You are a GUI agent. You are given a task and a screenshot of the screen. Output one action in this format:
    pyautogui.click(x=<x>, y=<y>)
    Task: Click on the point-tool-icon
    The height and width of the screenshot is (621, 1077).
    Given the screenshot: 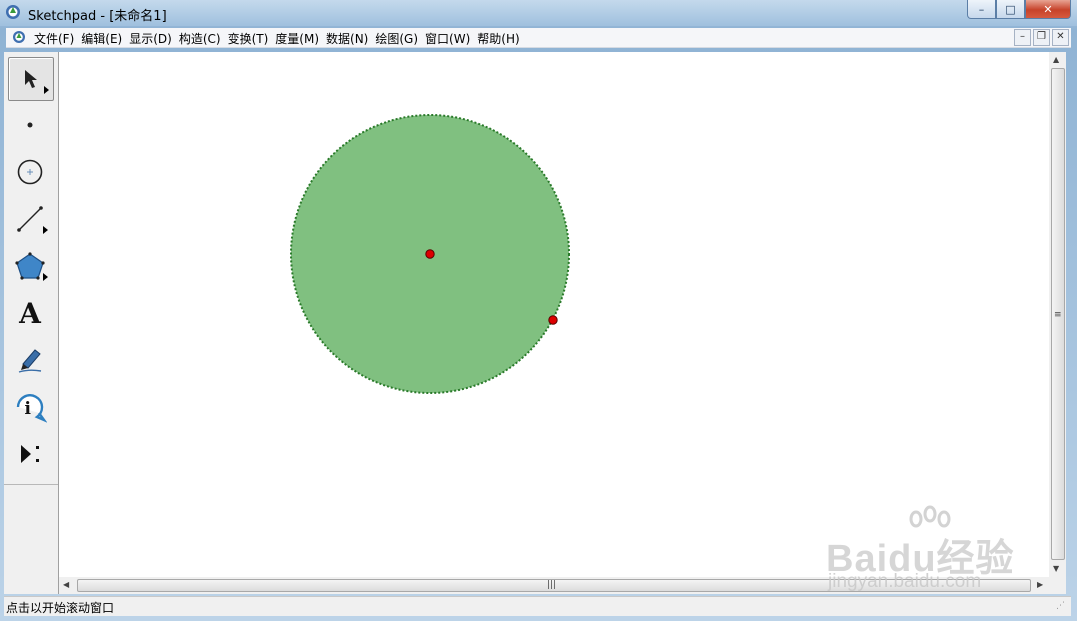 What is the action you would take?
    pyautogui.click(x=30, y=125)
    